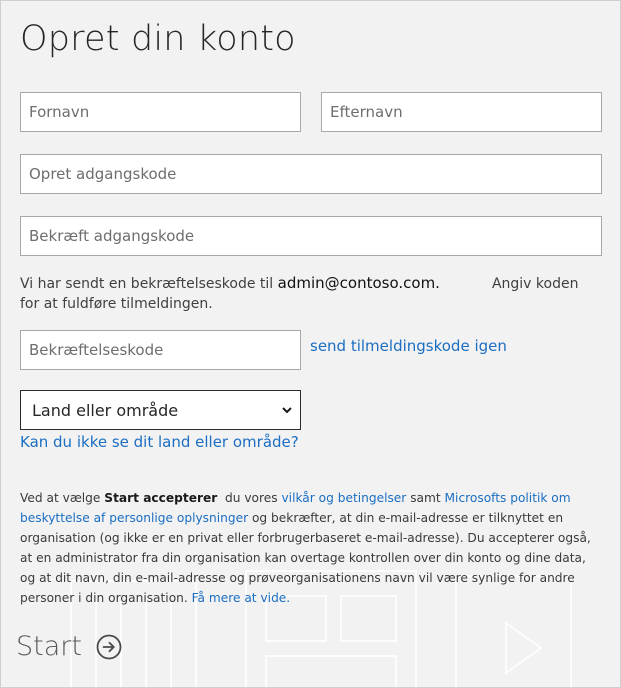  Describe the element at coordinates (160, 350) in the screenshot. I see `verification-code-field` at that location.